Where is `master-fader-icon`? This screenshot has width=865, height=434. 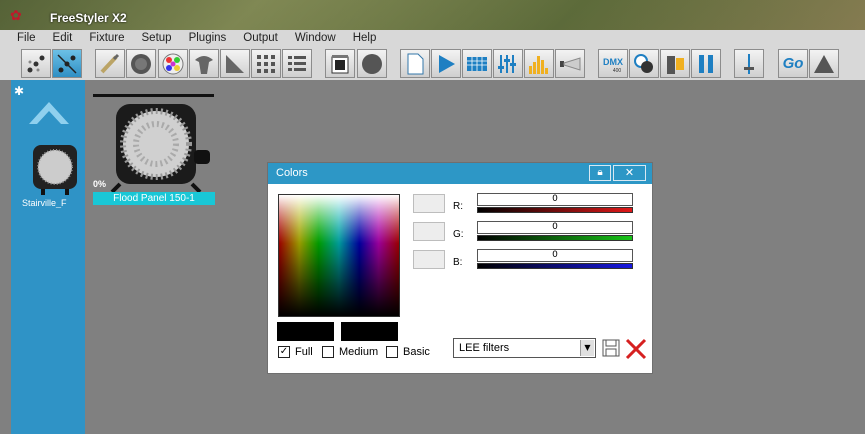 master-fader-icon is located at coordinates (749, 63).